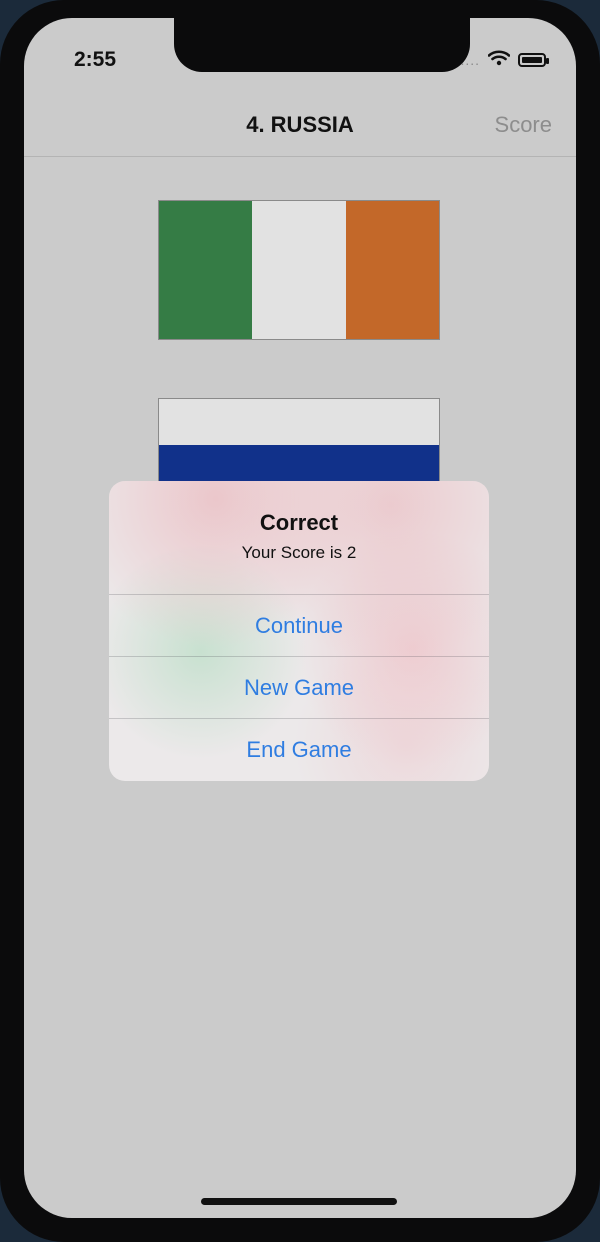  I want to click on continue-button: Continue, so click(299, 625).